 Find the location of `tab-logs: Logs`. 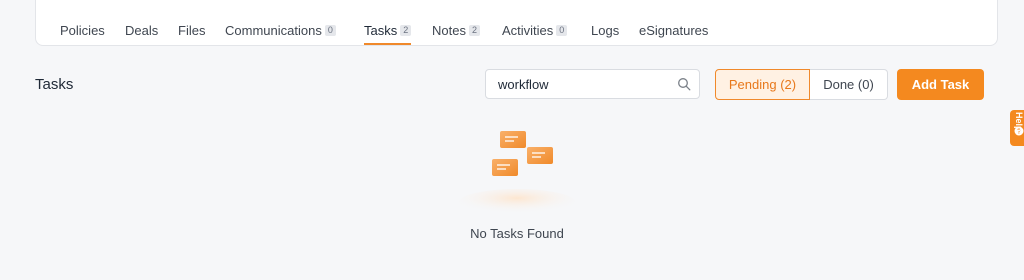

tab-logs: Logs is located at coordinates (605, 34).